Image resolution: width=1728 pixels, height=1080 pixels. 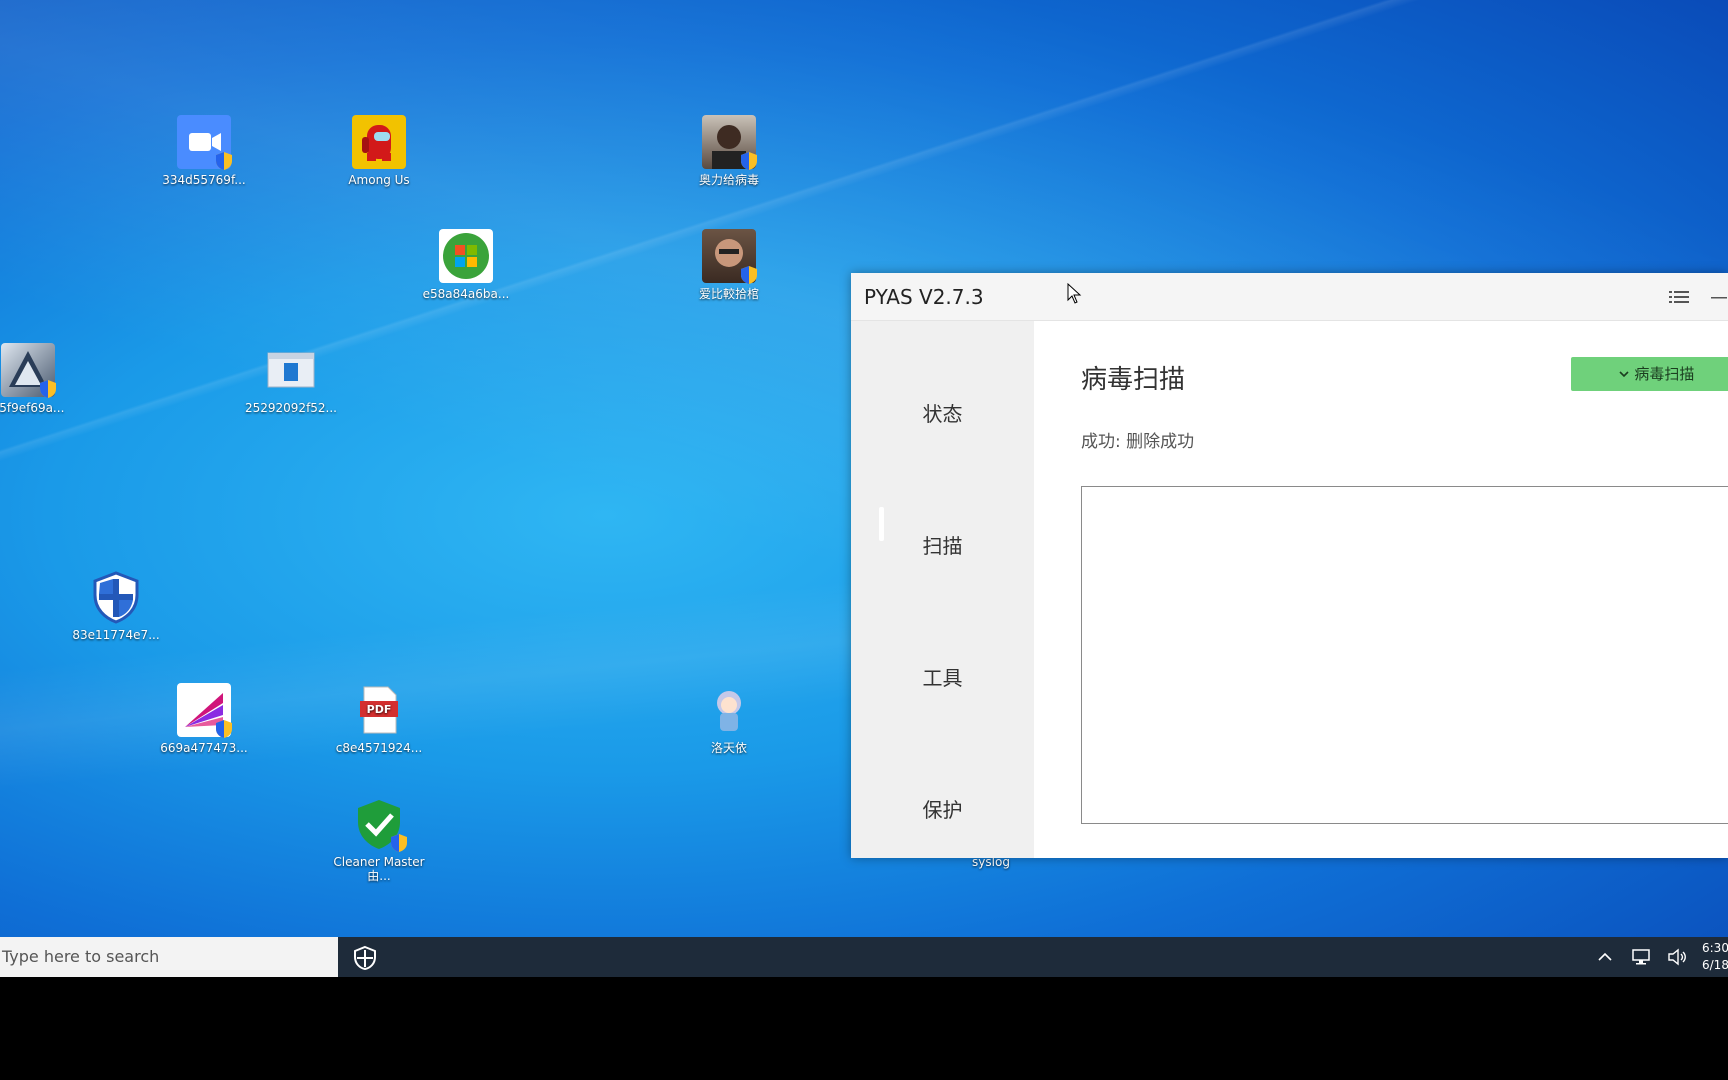 I want to click on pdf-file-icon: PDF, so click(x=379, y=710).